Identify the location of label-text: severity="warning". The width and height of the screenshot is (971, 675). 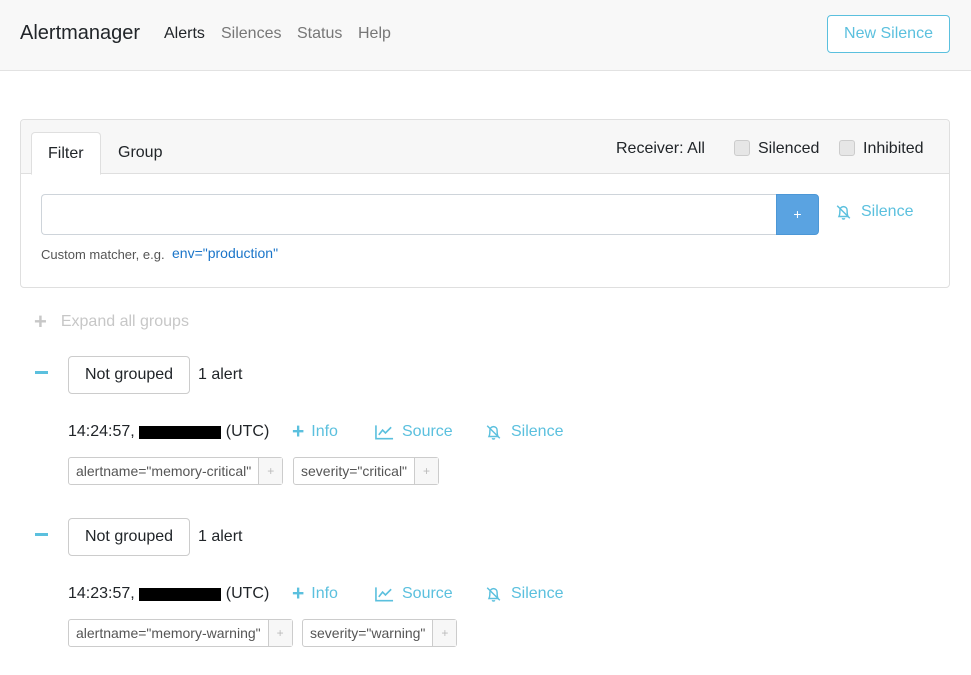
(367, 633).